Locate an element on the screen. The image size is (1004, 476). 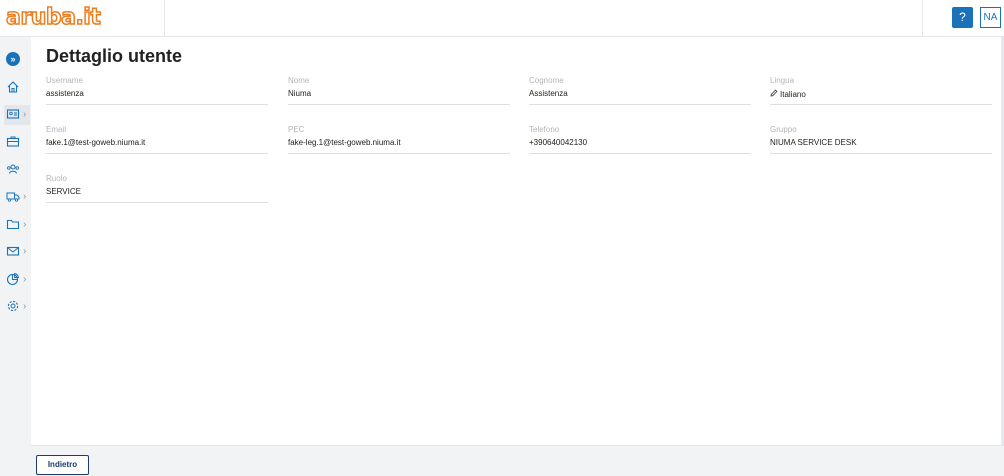
sidebar-item-mail: › is located at coordinates (17, 252).